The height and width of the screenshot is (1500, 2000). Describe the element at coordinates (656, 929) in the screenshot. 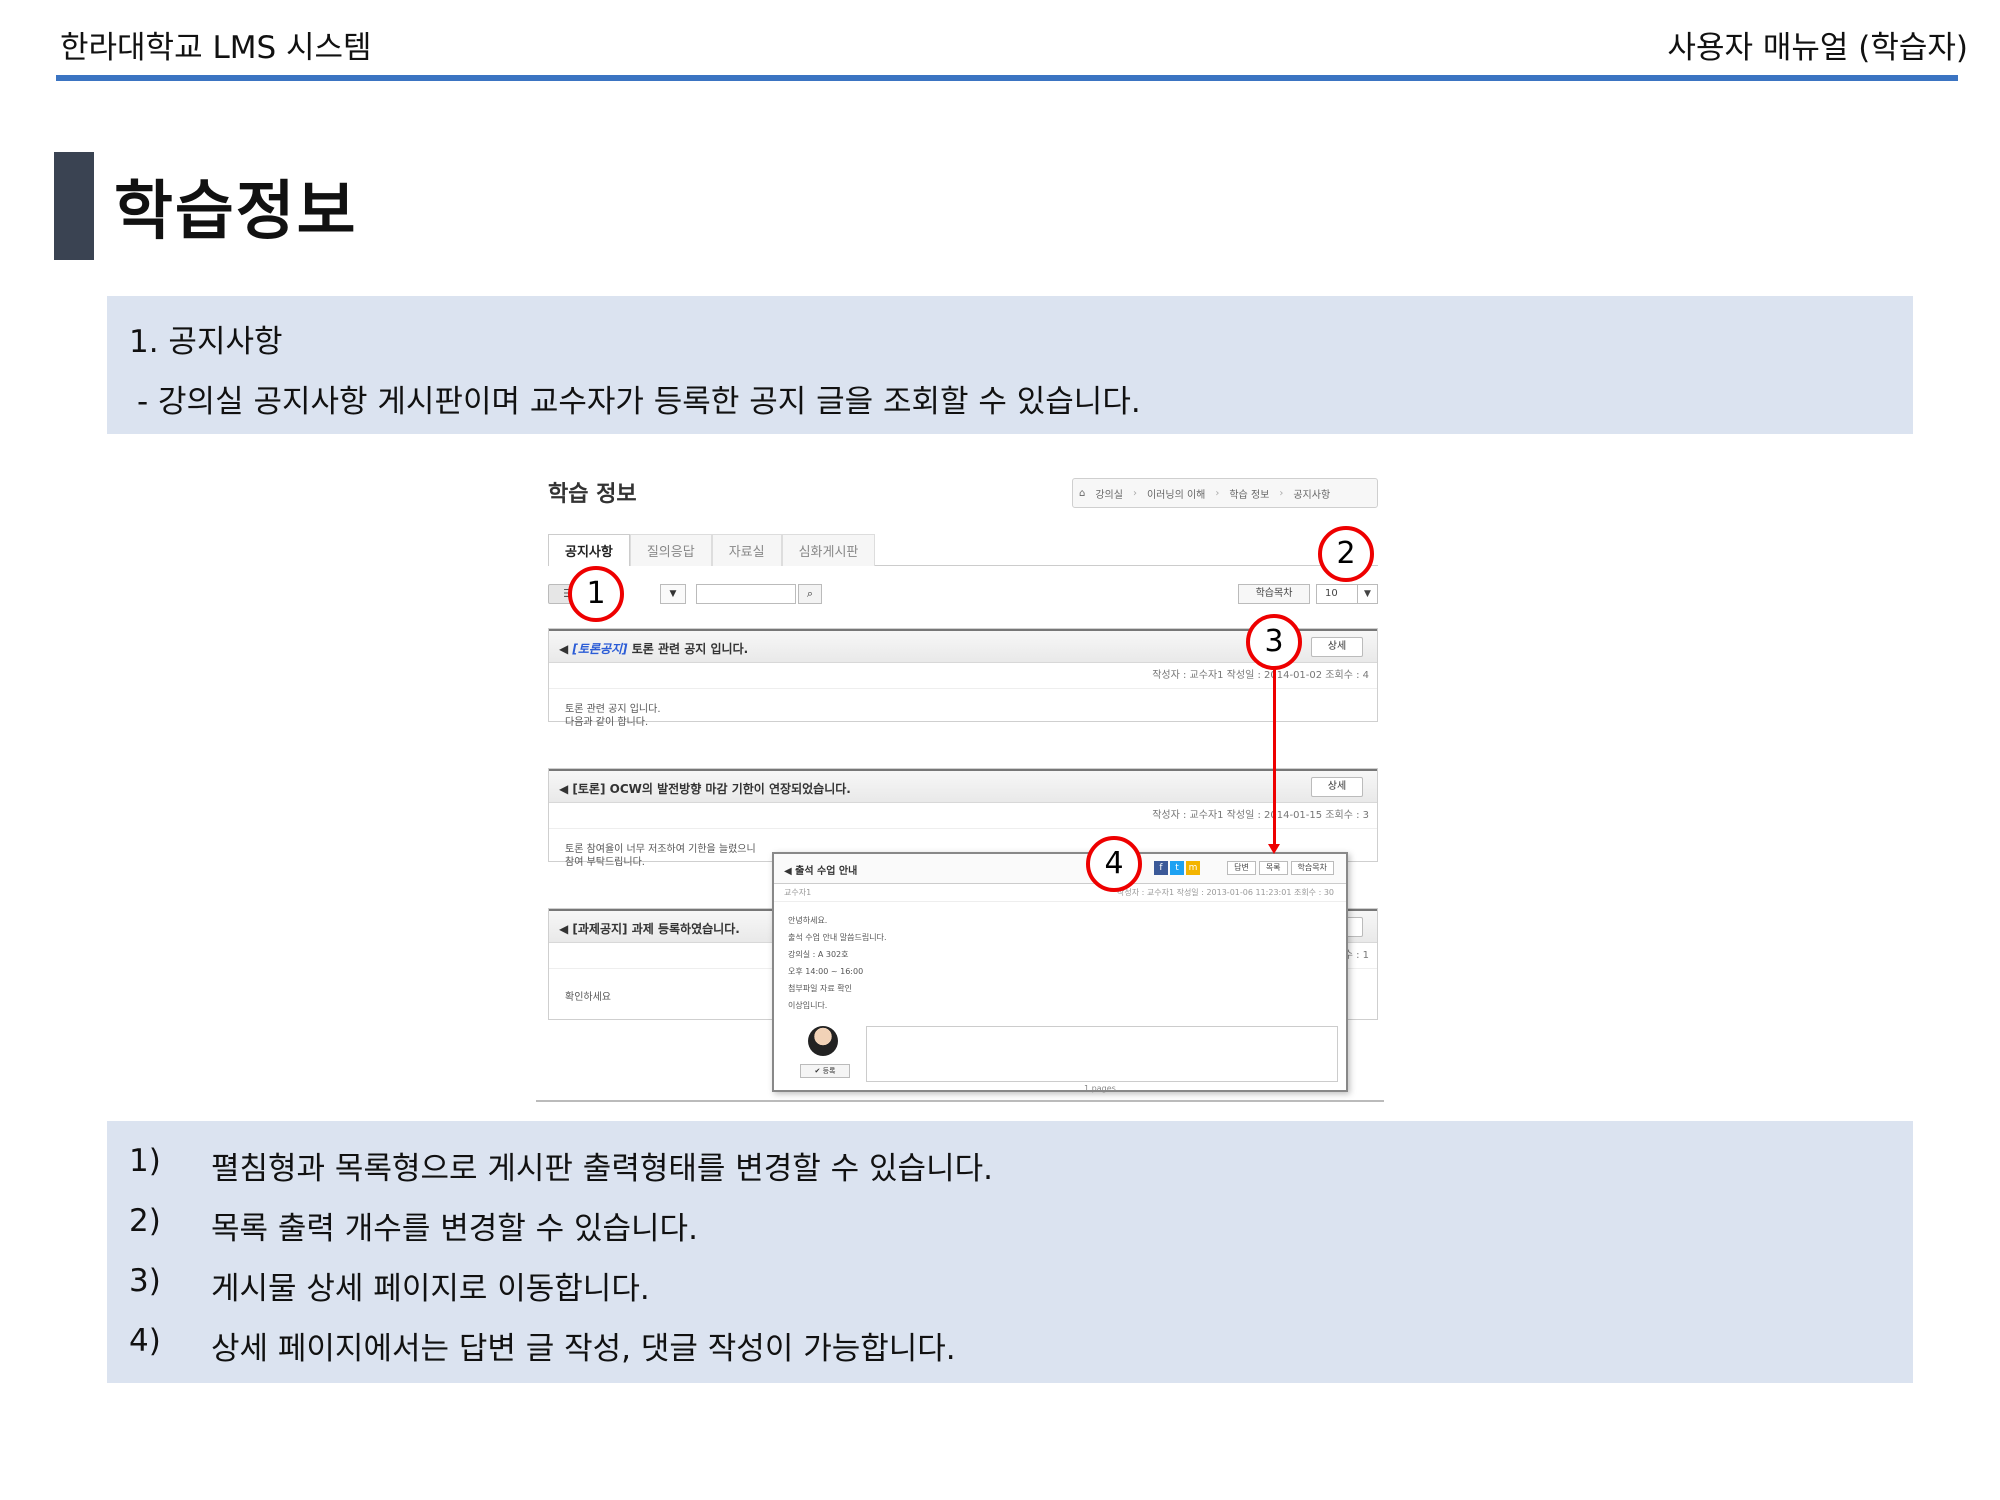

I see `post-title-text: [과제공지] 과제 등록하였습니다.` at that location.